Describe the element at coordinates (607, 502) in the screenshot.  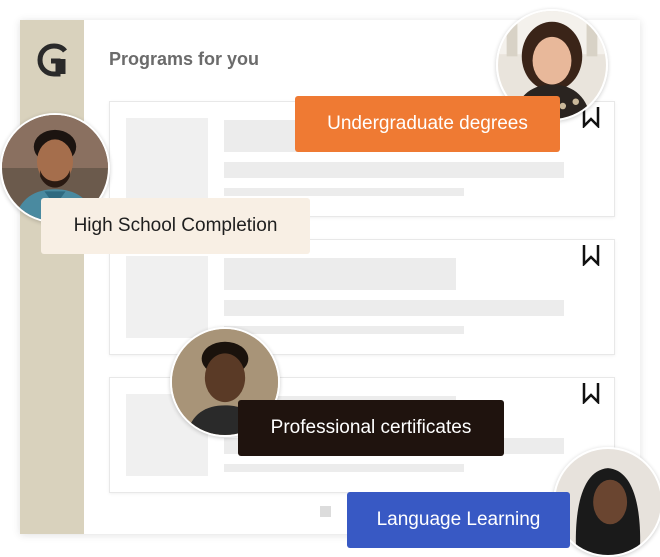
I see `avatar-photo` at that location.